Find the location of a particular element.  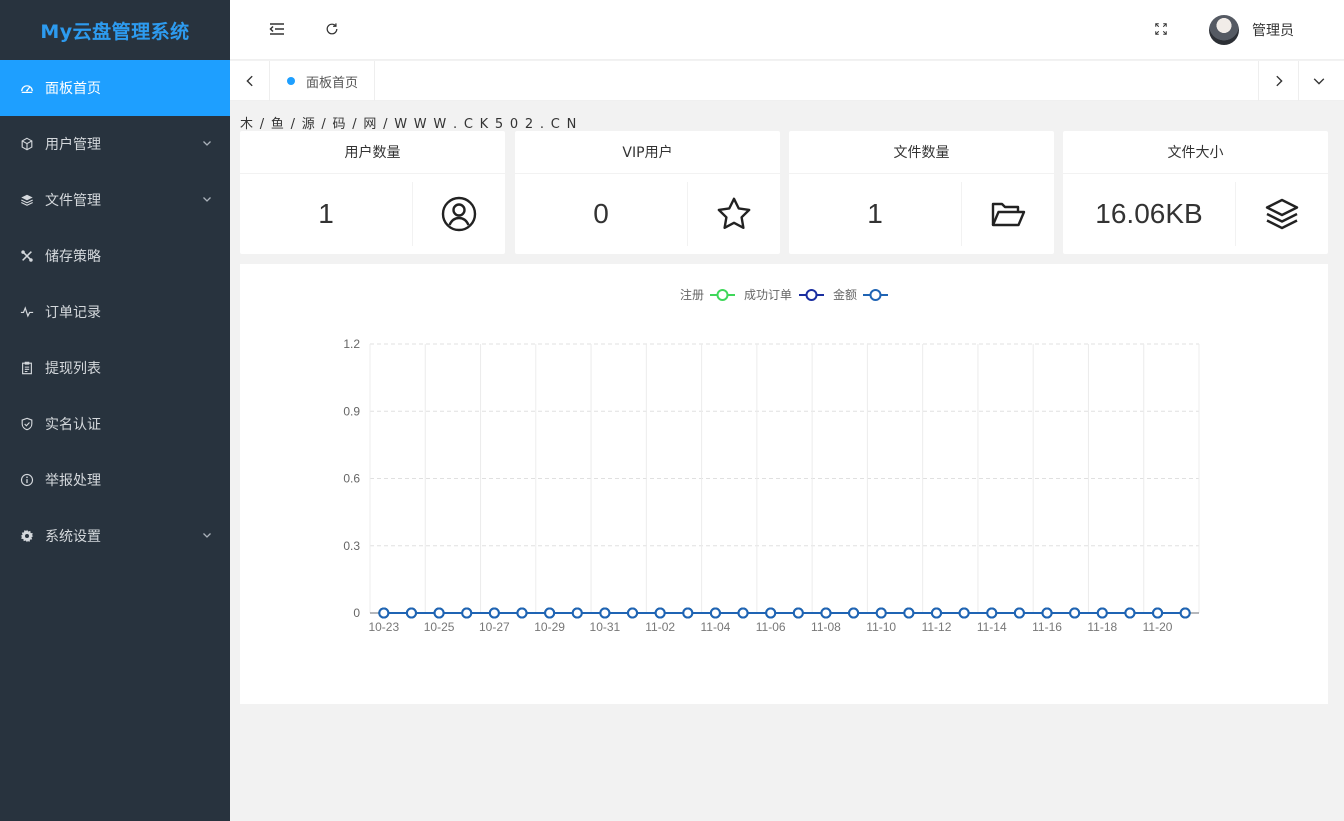

chevron-left-icon is located at coordinates (249, 81).